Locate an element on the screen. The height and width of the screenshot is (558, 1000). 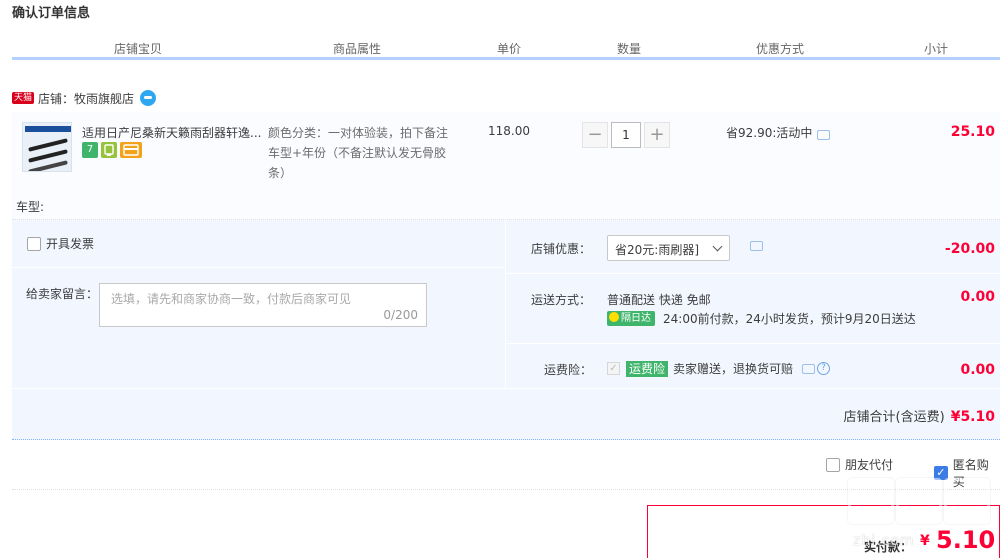
shop-total-label: 店铺合计(含运费) is located at coordinates (894, 417).